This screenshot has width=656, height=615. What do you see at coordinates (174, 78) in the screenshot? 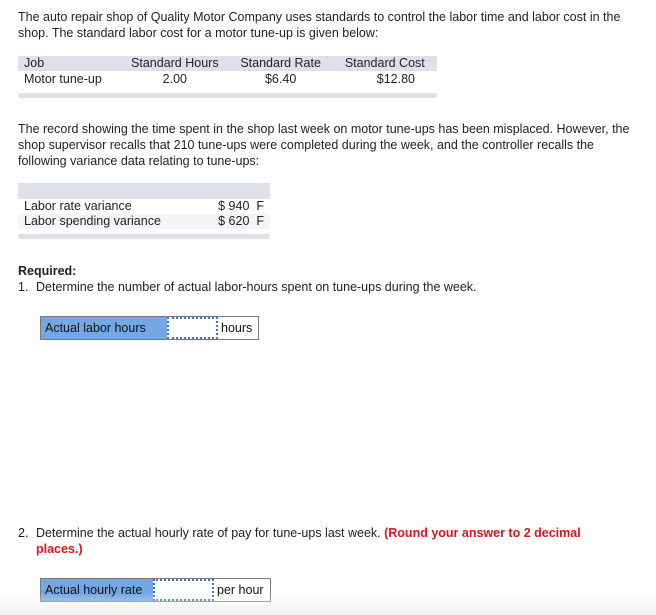
I see `cell-standard-hours: 2.00` at bounding box center [174, 78].